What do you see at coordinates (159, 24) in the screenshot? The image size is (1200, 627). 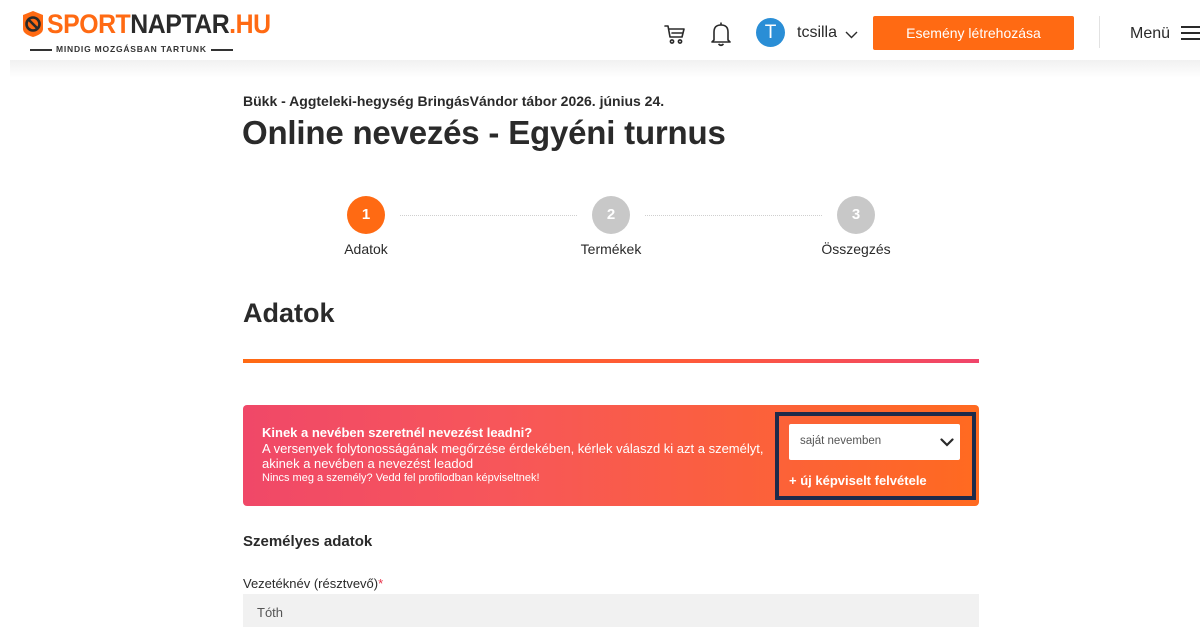 I see `logo-wordmark: SPORTNAPTAR.HU` at bounding box center [159, 24].